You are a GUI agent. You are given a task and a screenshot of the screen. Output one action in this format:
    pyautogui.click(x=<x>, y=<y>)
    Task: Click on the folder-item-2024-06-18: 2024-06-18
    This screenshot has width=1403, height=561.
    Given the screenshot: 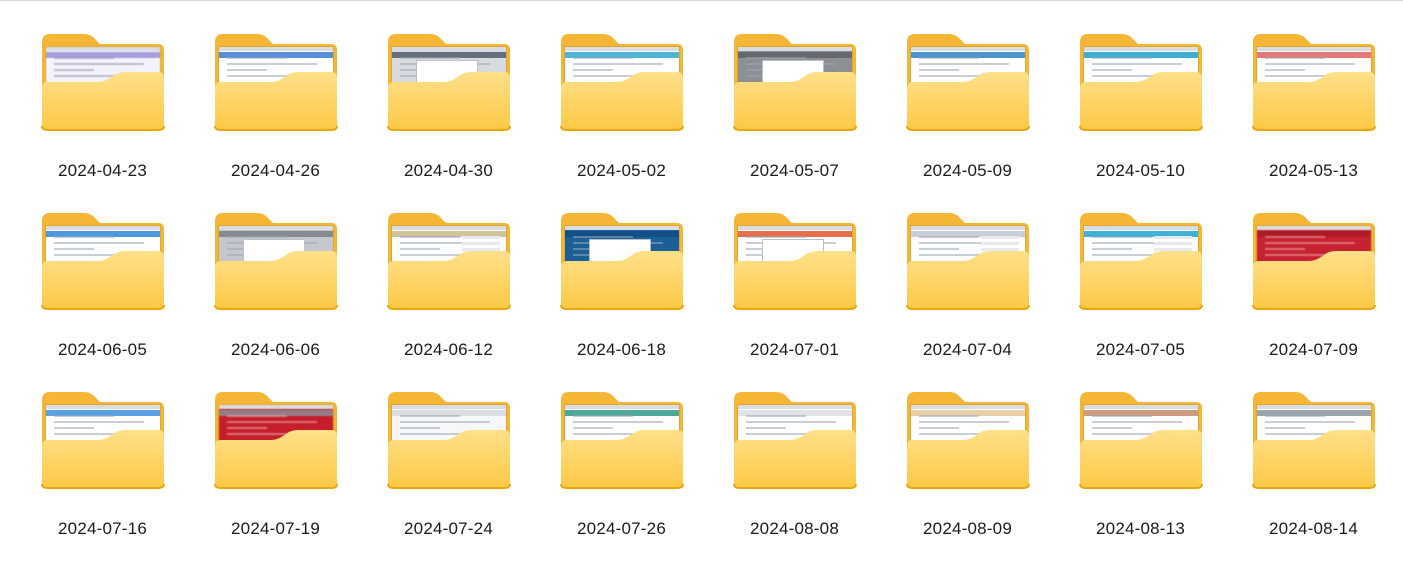 What is the action you would take?
    pyautogui.click(x=621, y=279)
    